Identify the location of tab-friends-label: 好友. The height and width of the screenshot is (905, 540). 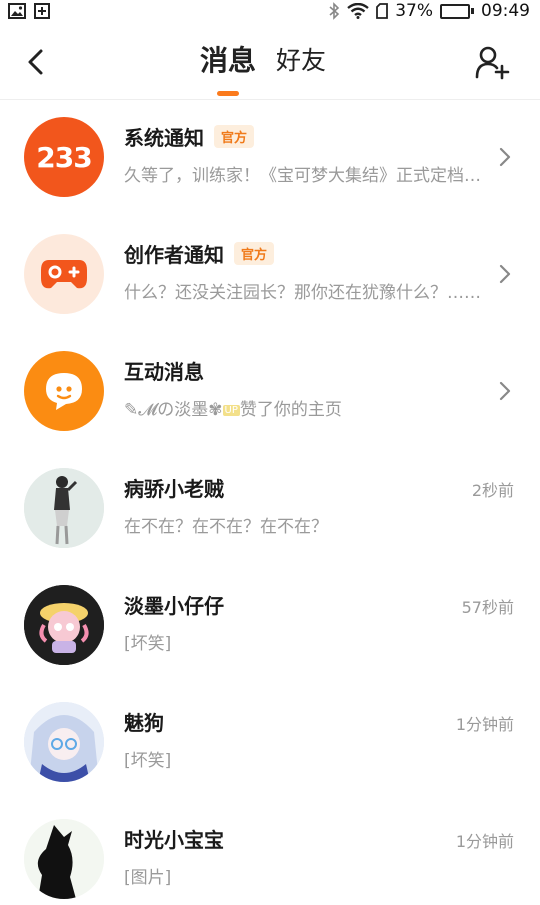
(301, 60).